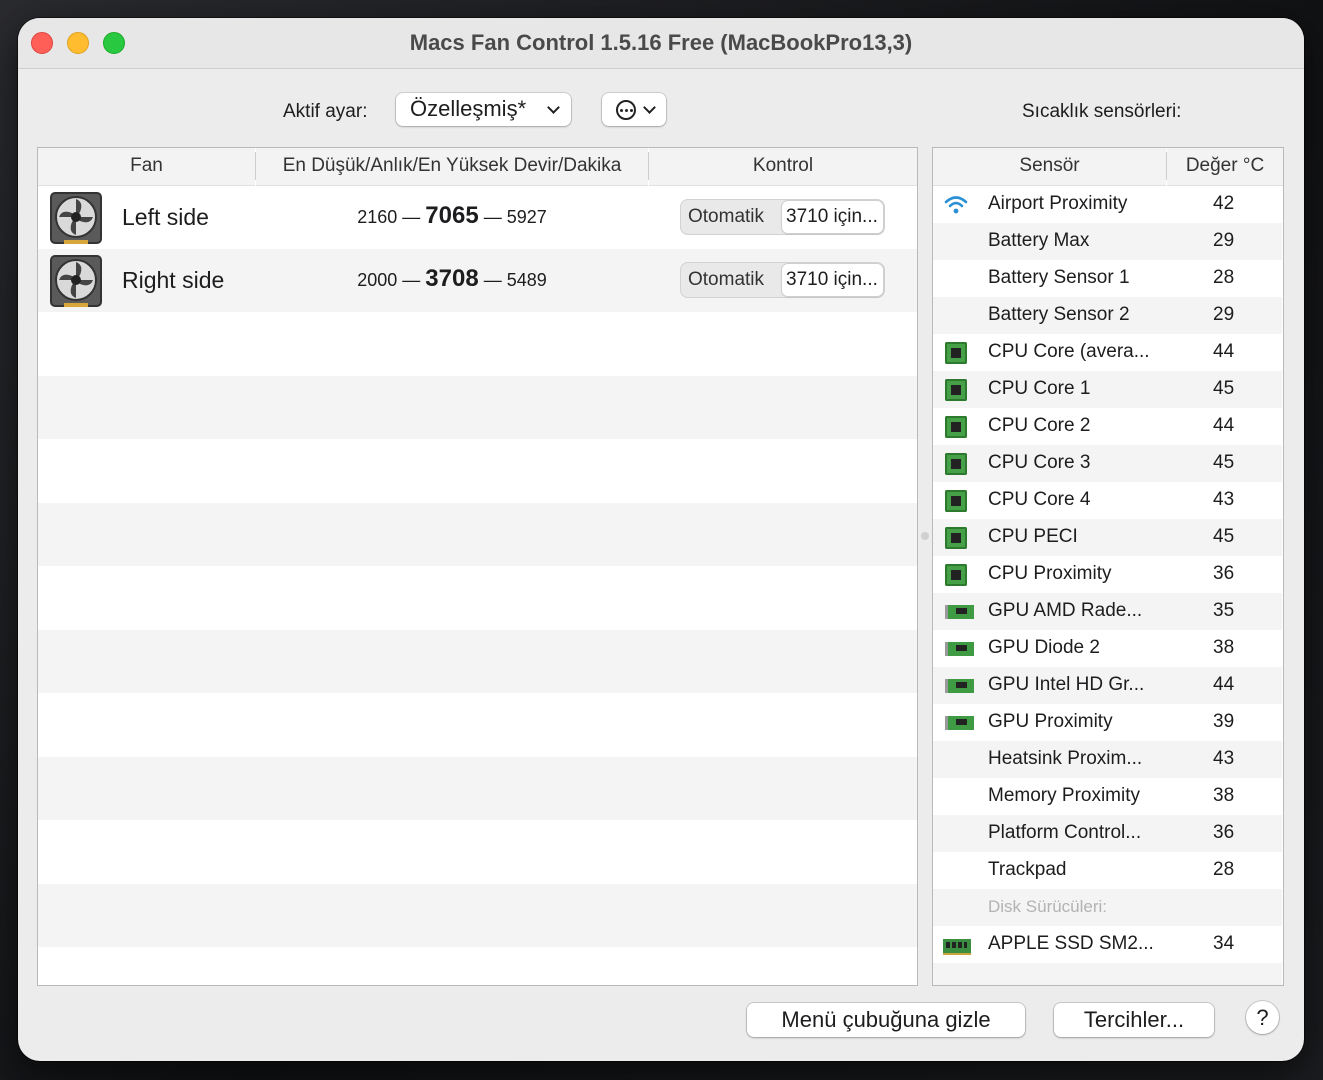  Describe the element at coordinates (1225, 167) in the screenshot. I see `value-column-header: Değer °C` at that location.